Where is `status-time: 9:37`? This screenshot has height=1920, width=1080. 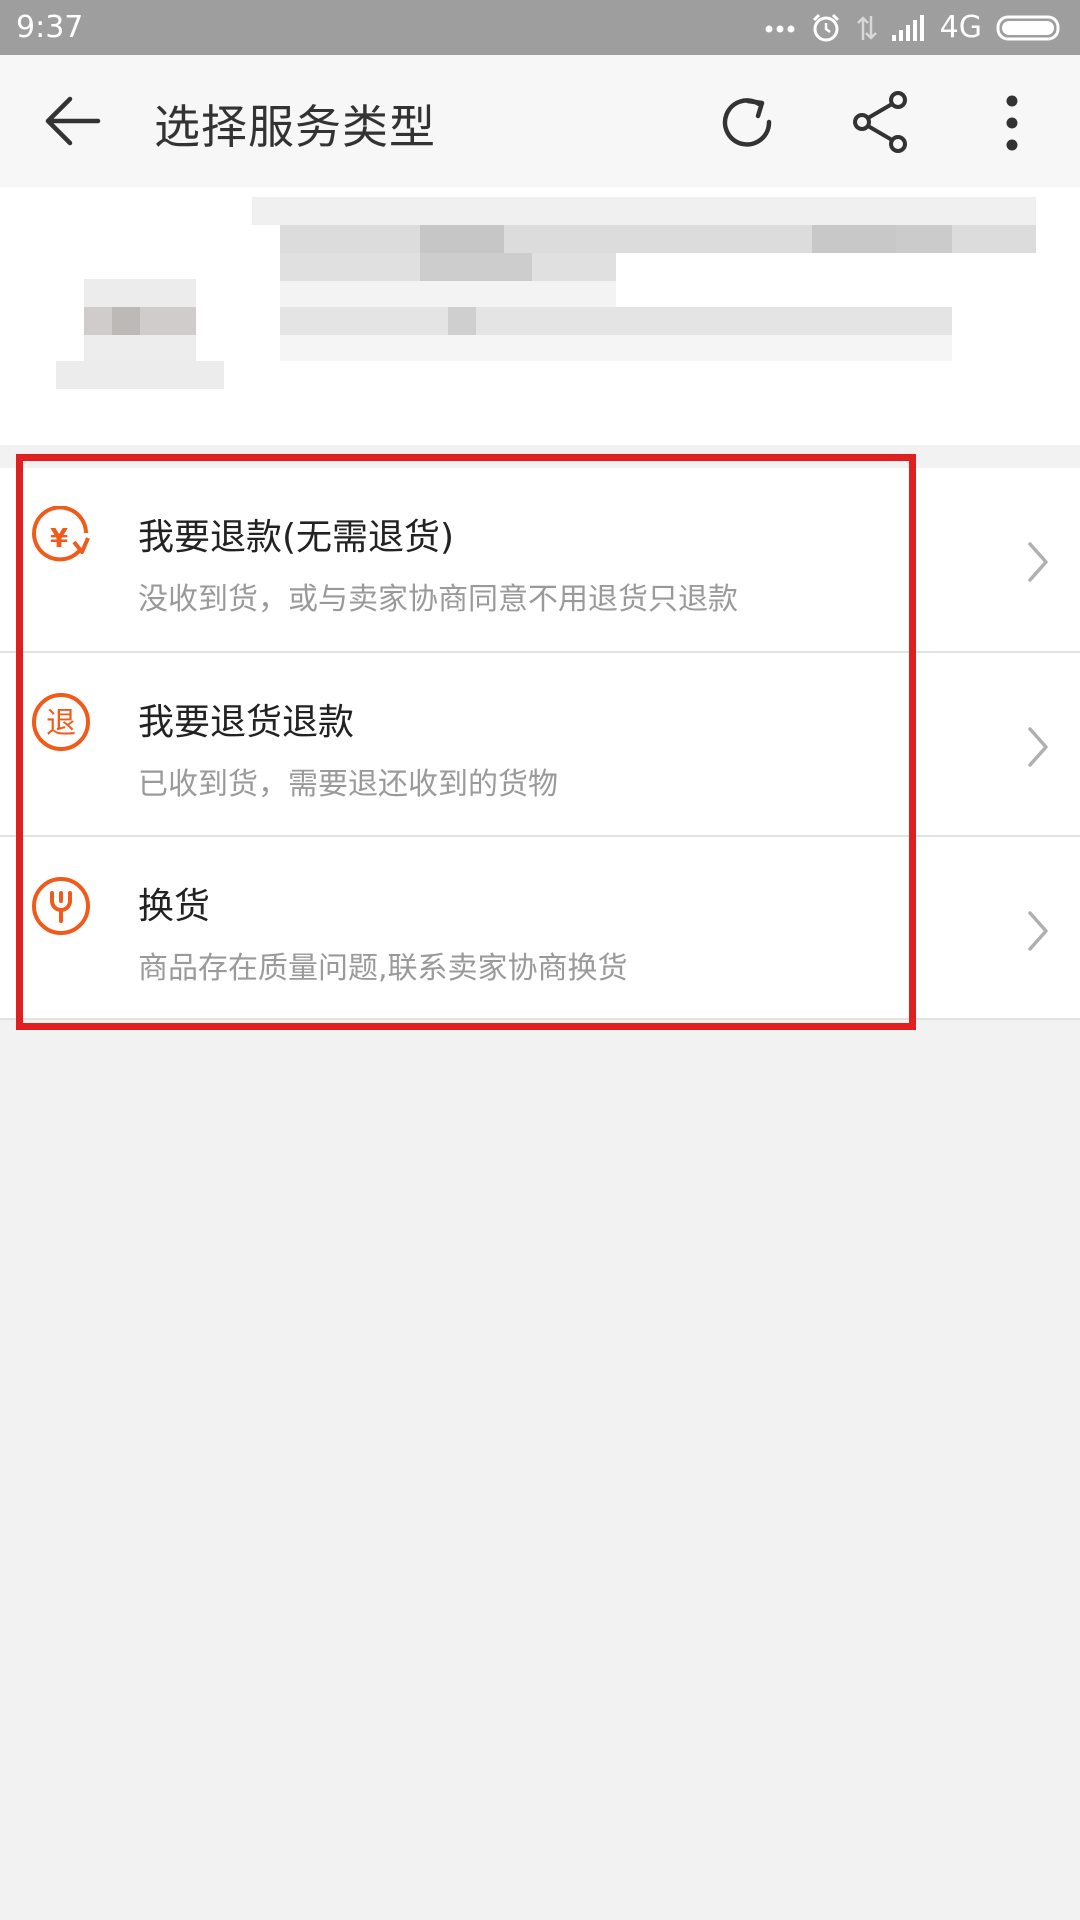 status-time: 9:37 is located at coordinates (50, 27).